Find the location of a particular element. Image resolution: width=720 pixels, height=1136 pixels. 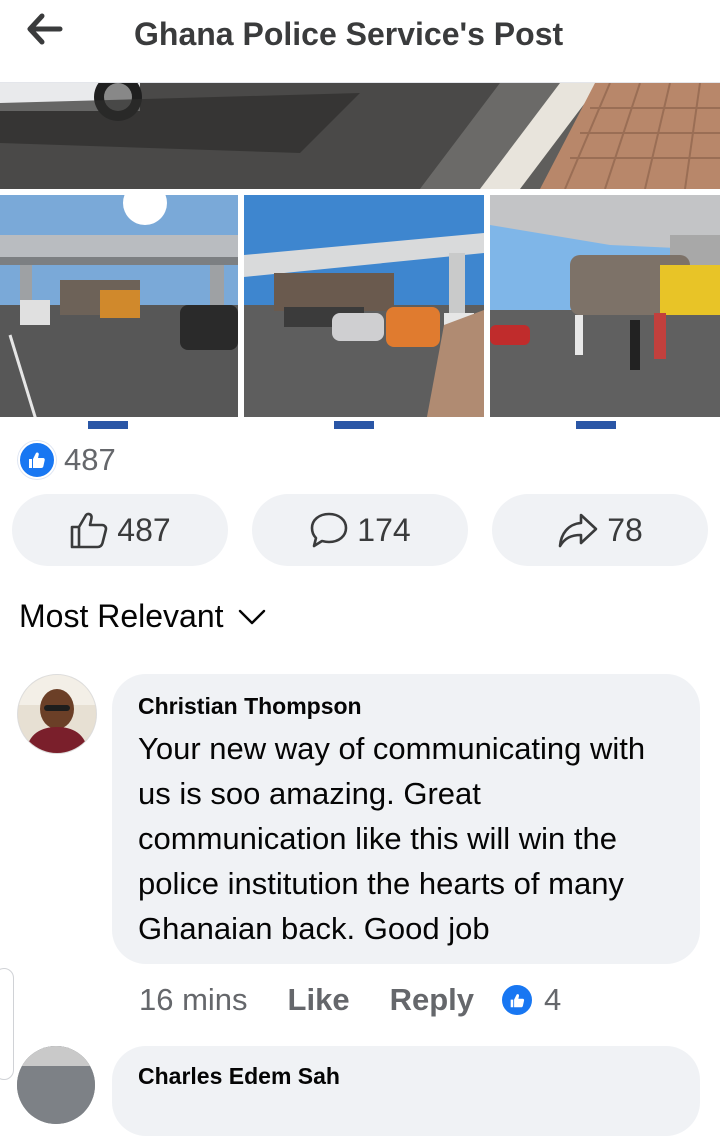

comment-meta: 16 mins Like Reply 4 is located at coordinates (350, 1000).